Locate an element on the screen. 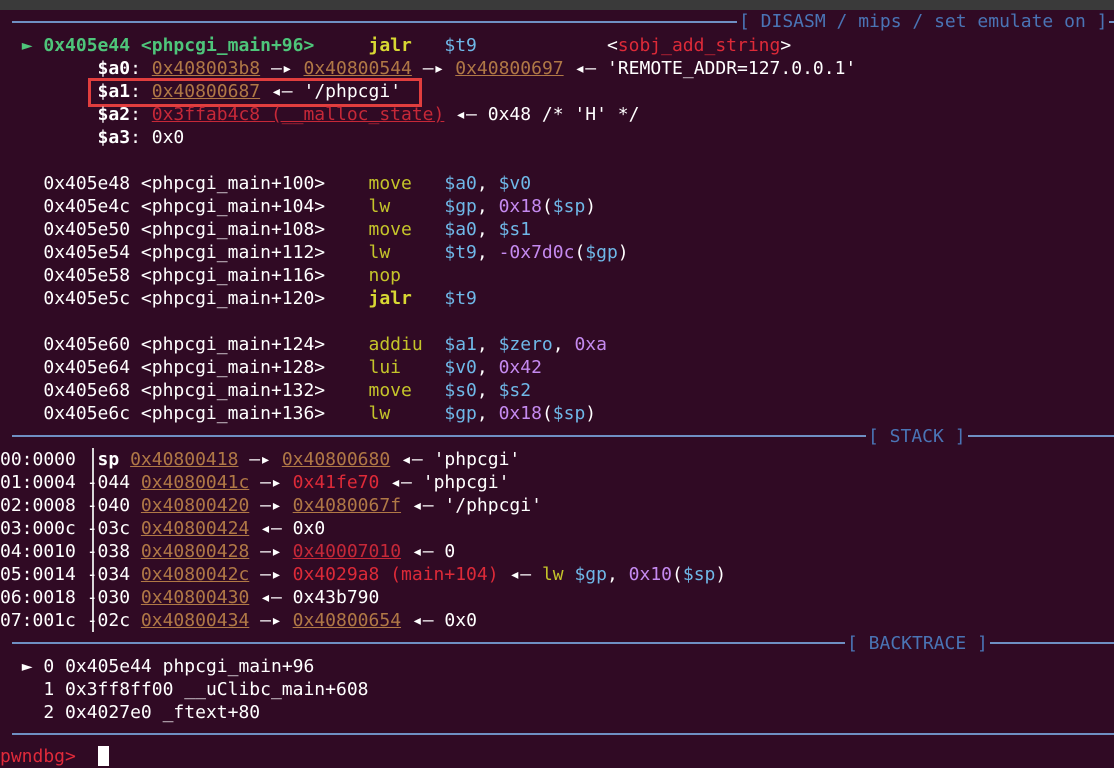  current-mnemonic: jalr is located at coordinates (390, 45).